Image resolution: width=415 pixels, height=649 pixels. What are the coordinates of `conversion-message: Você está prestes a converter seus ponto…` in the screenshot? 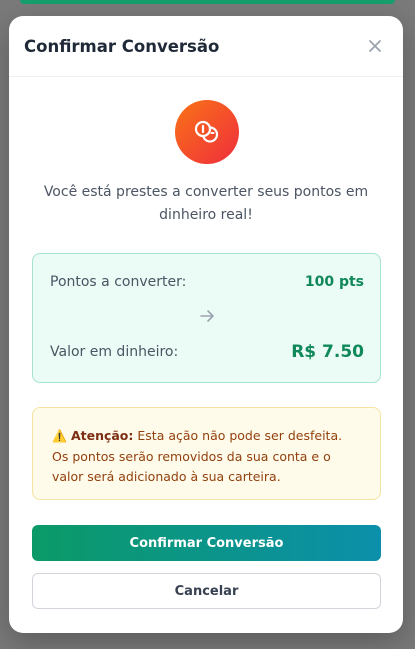 It's located at (206, 203).